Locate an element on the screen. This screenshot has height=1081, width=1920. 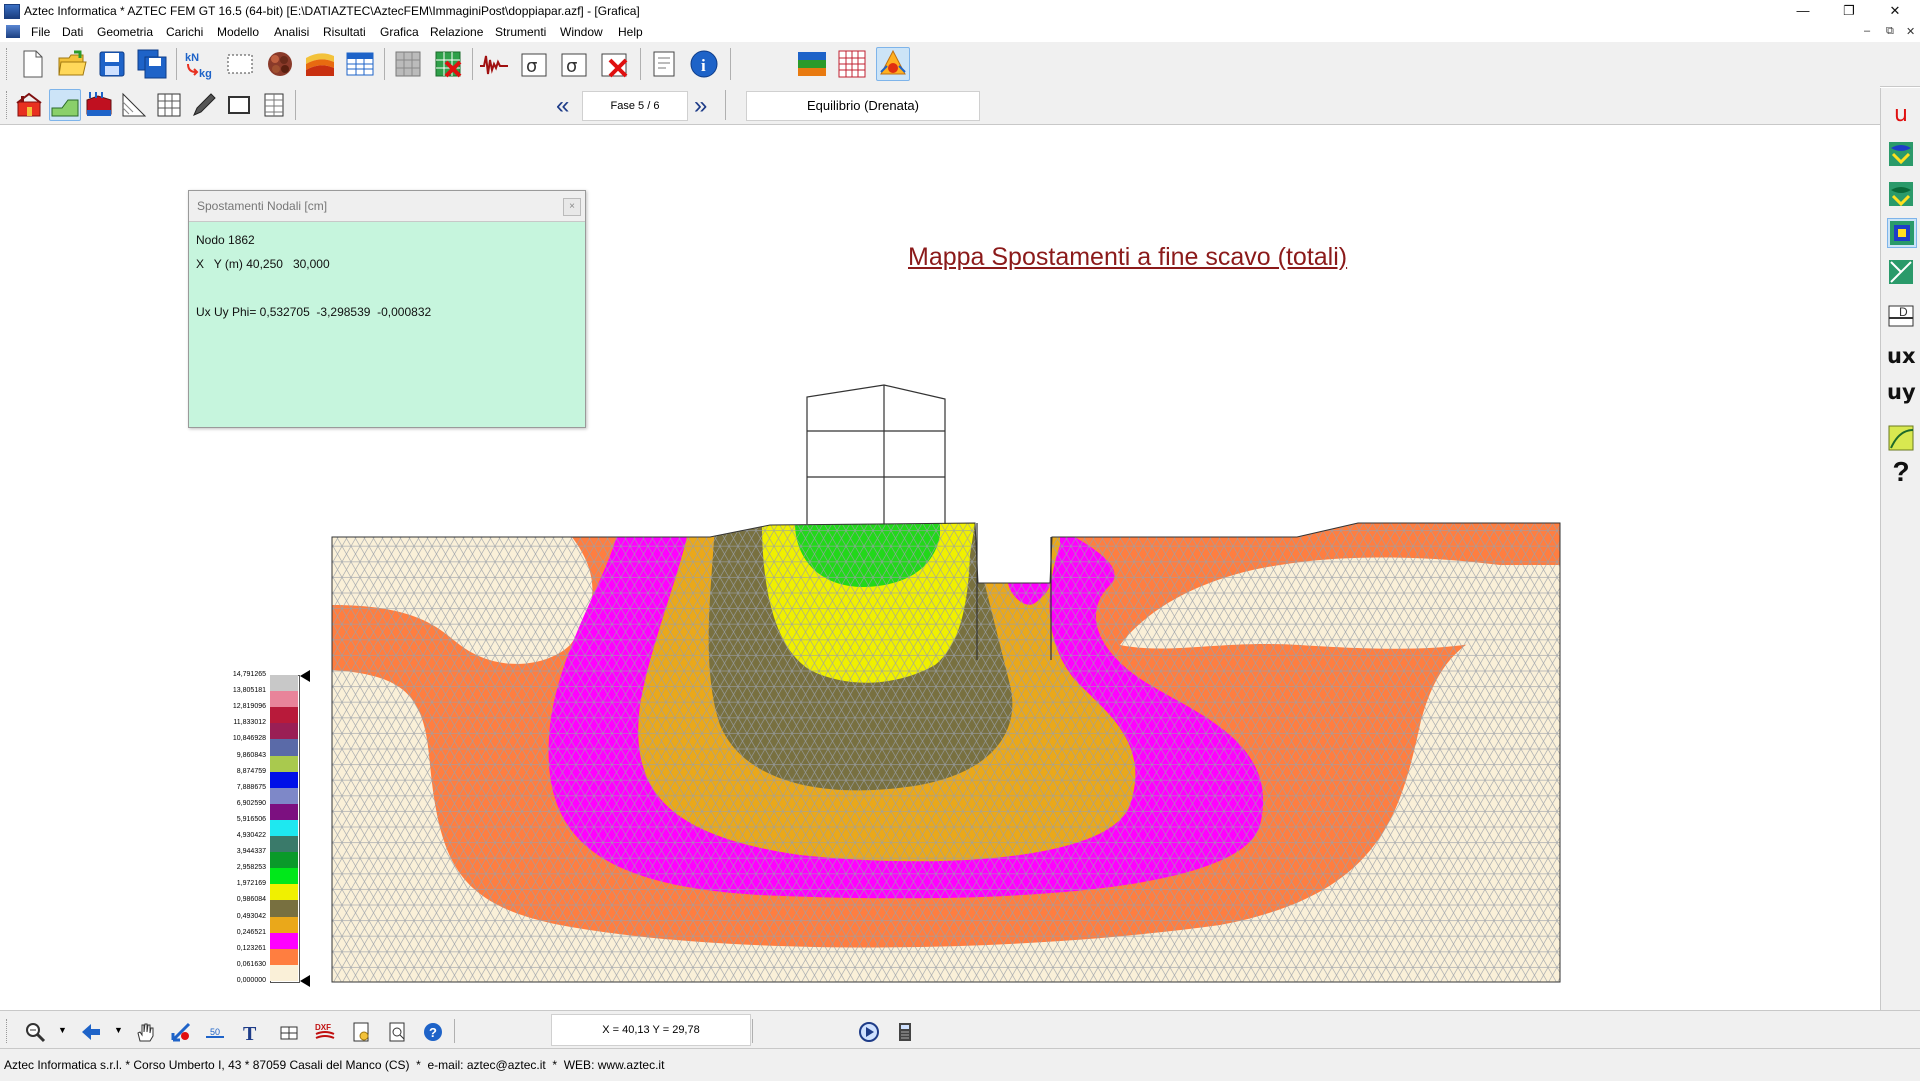
zoom-dropdown-icon: ▼ is located at coordinates (62, 1030).